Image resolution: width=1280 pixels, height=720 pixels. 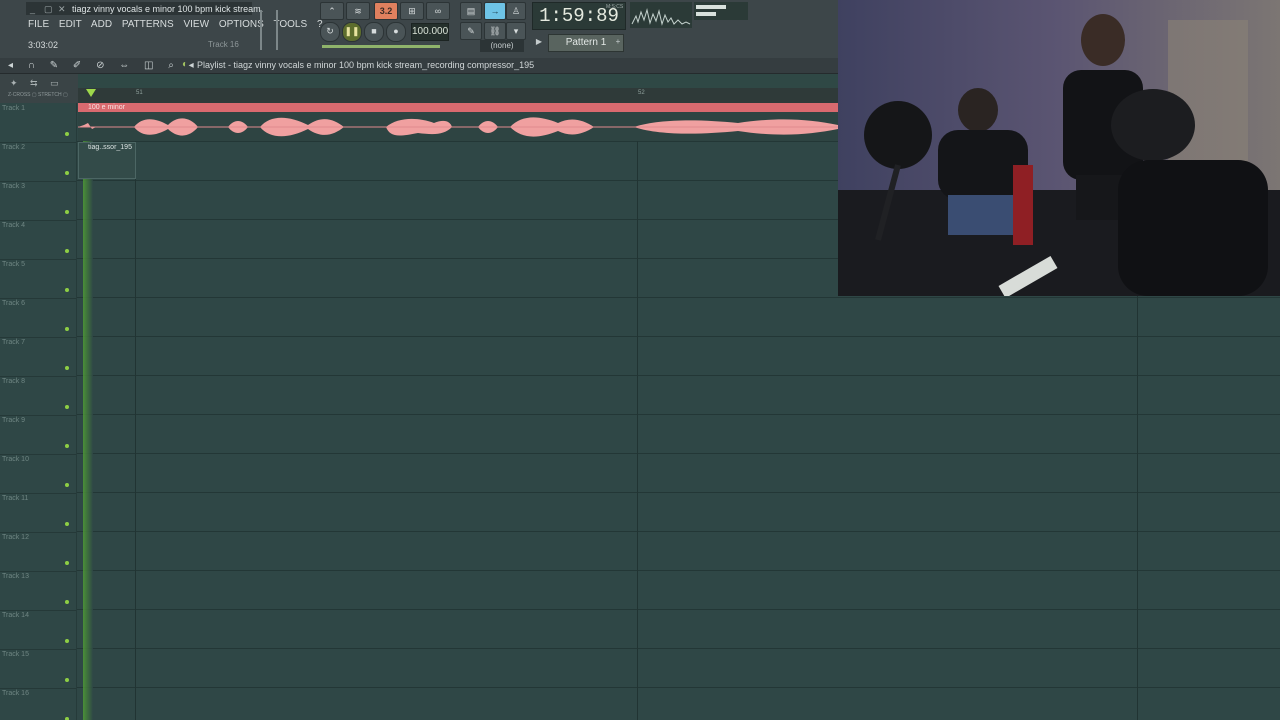 I want to click on audio-clip-header: 100 e minor, so click(x=458, y=107).